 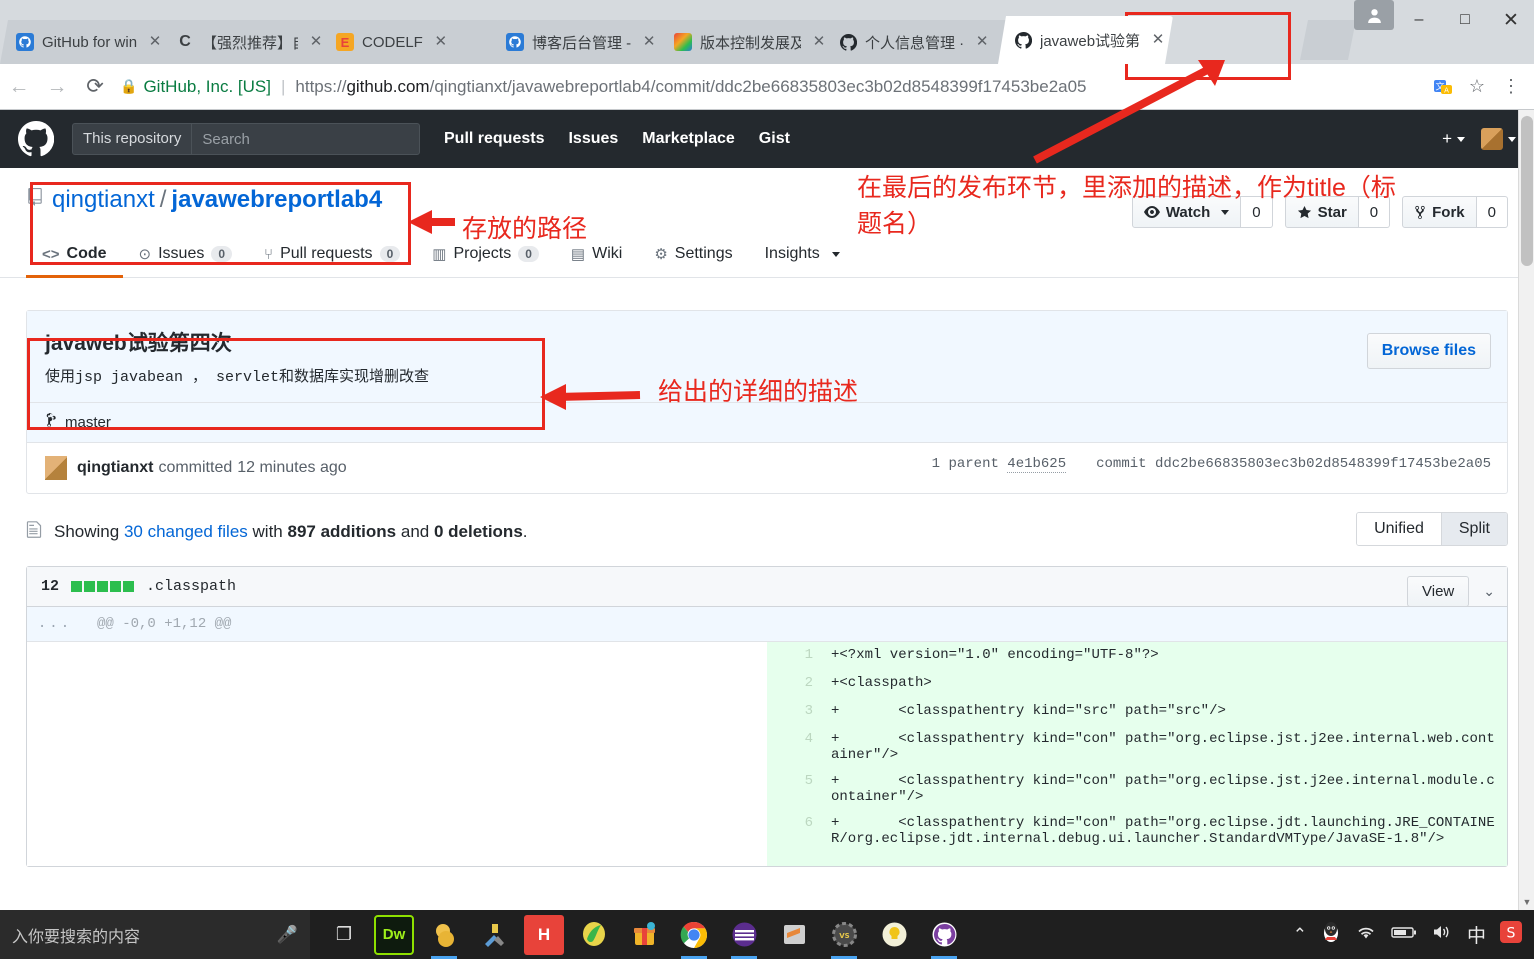 What do you see at coordinates (287, 935) in the screenshot?
I see `microphone-icon: 🎤` at bounding box center [287, 935].